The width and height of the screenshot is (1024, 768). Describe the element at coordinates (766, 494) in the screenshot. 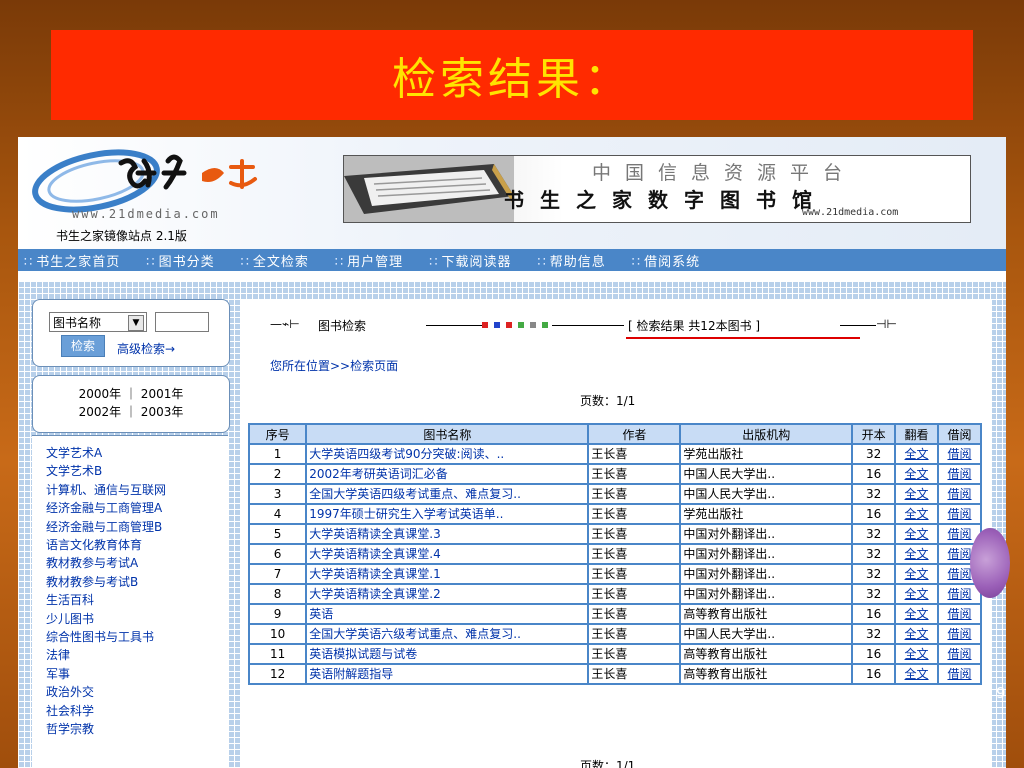

I see `cell-publisher: 中国人民大学出..` at that location.